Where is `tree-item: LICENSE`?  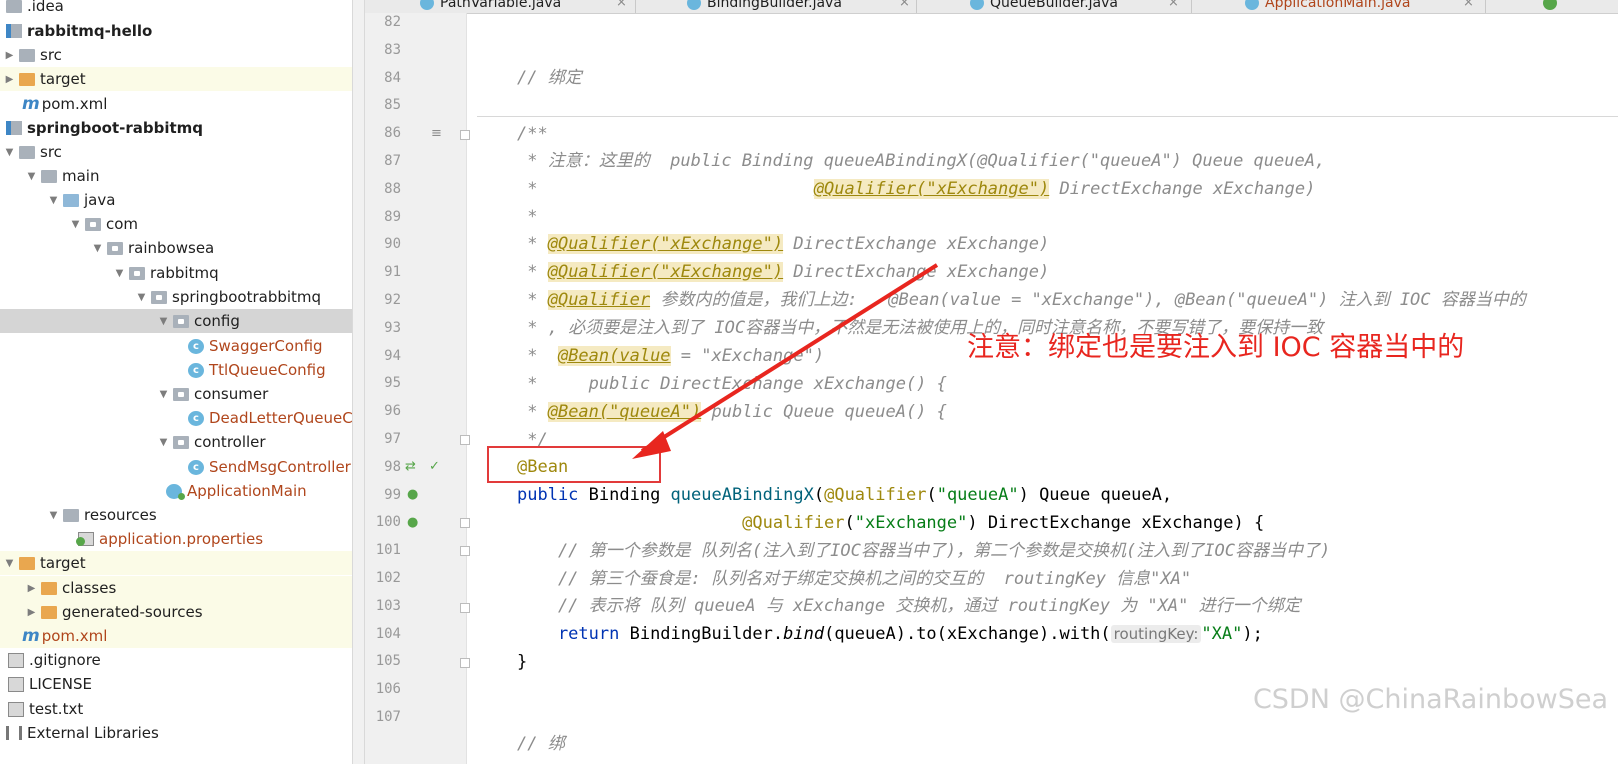 tree-item: LICENSE is located at coordinates (176, 684).